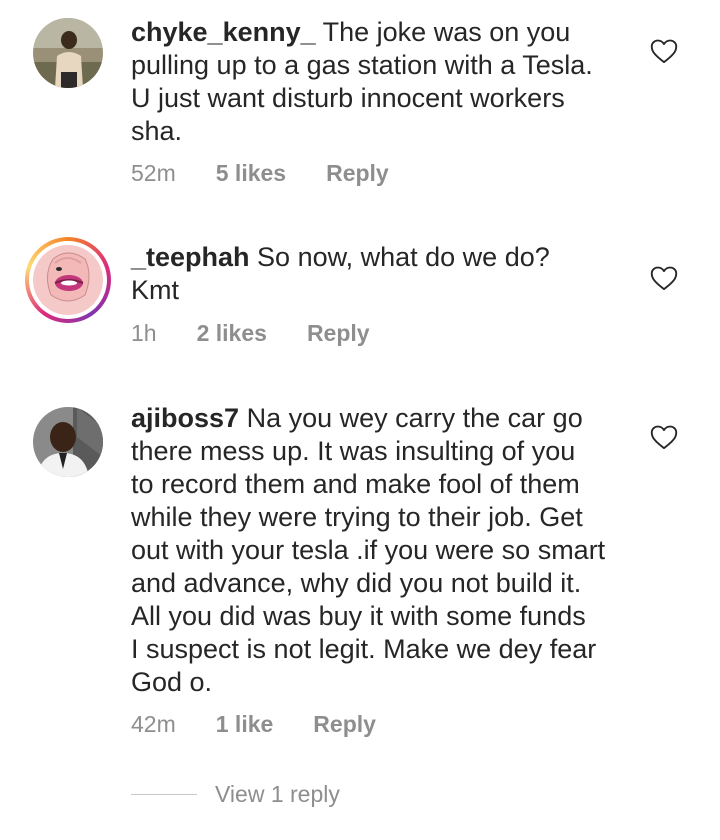 The height and width of the screenshot is (840, 720). I want to click on comment-meta: 42m 1 like Reply, so click(253, 724).